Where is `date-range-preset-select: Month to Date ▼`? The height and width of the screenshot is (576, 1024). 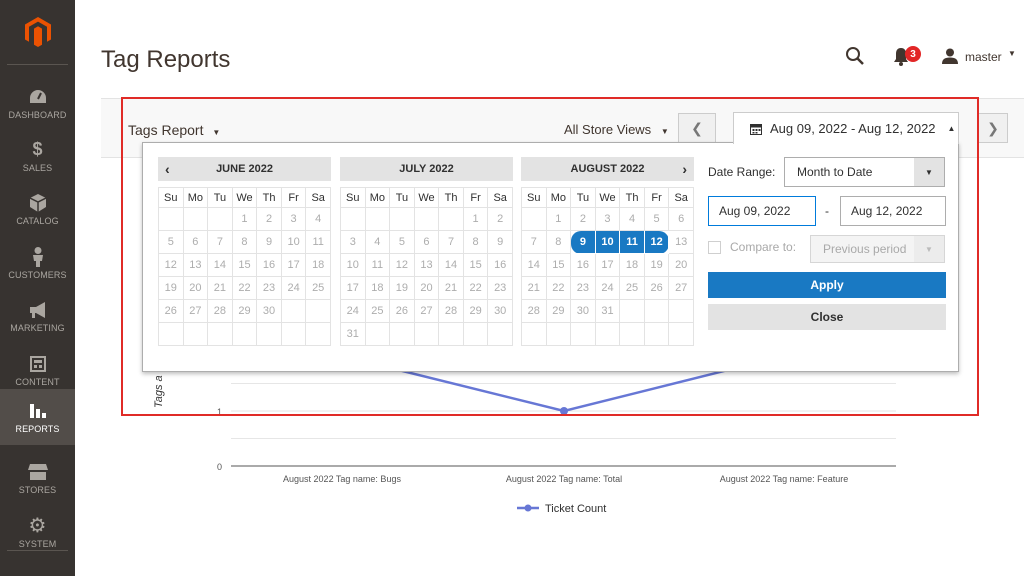 date-range-preset-select: Month to Date ▼ is located at coordinates (864, 172).